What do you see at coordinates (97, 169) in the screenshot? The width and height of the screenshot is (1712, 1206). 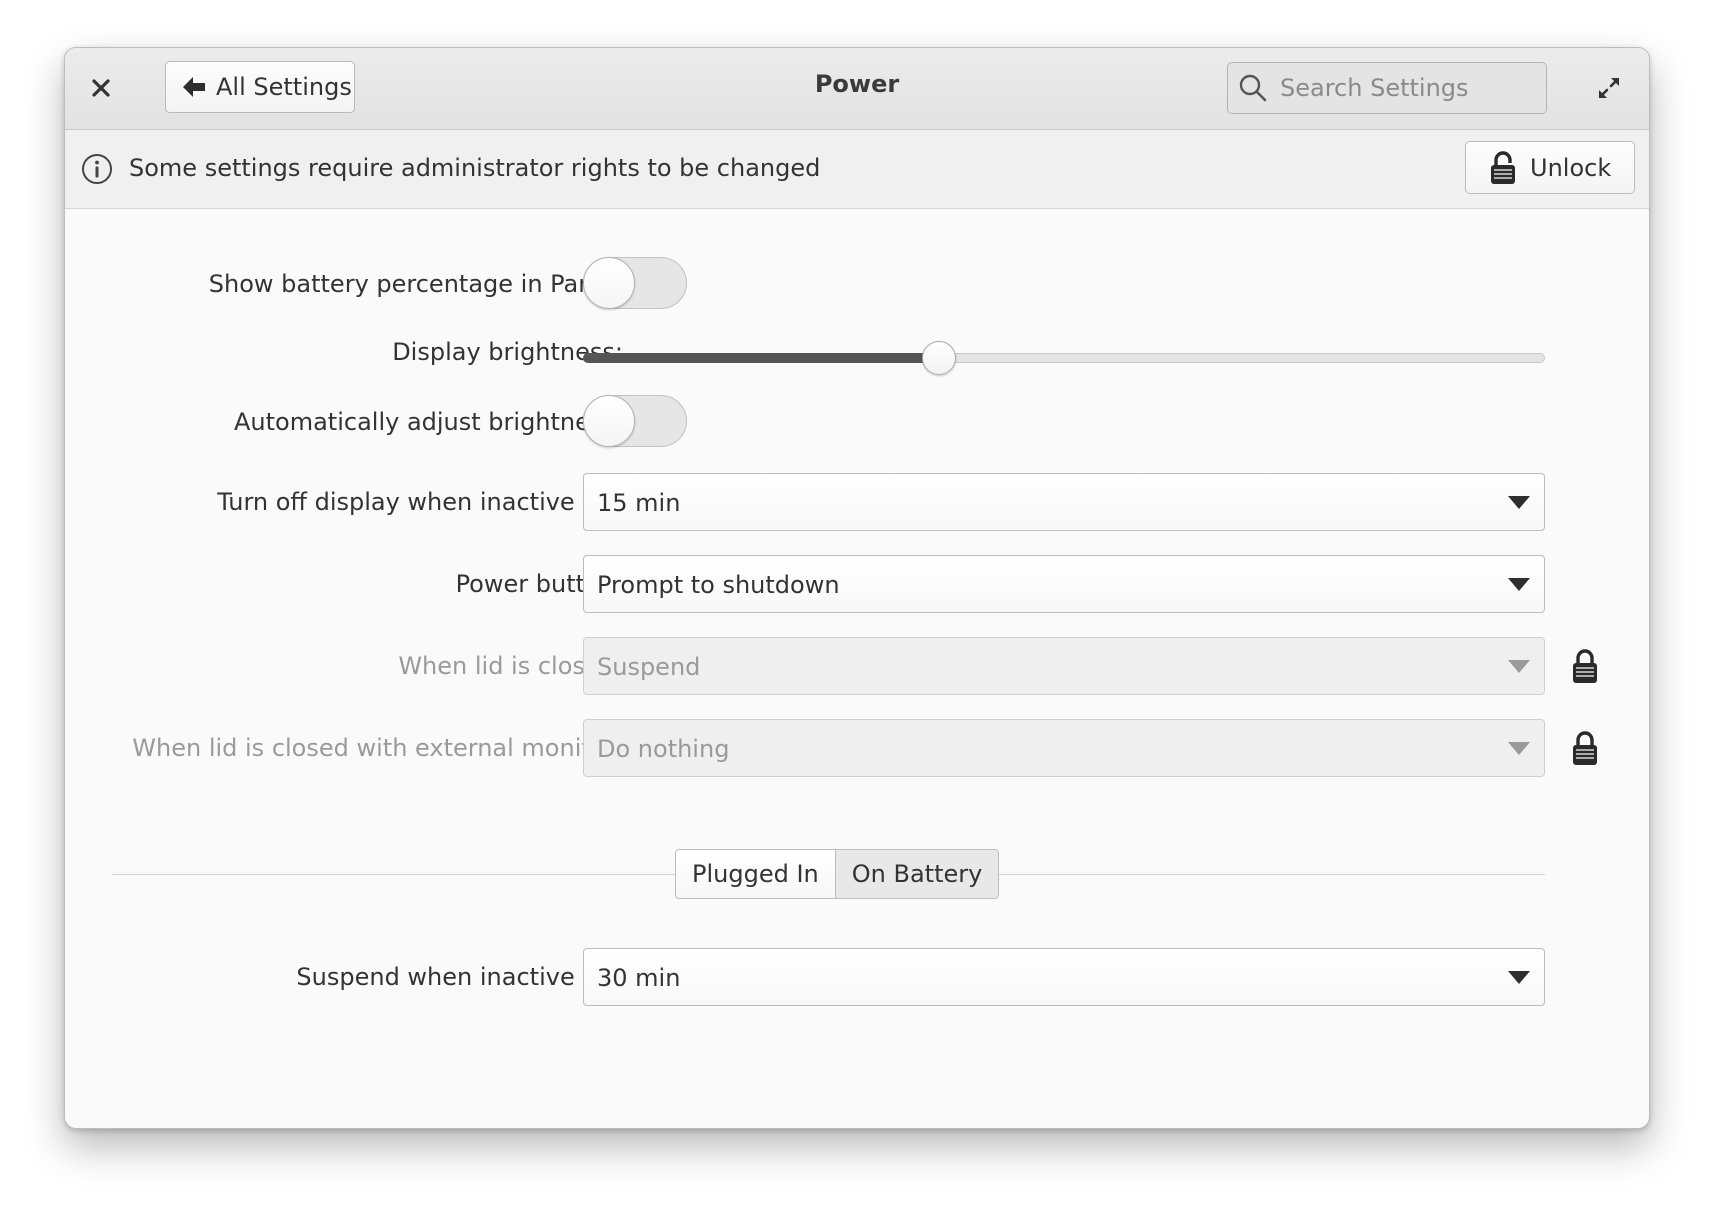 I see `info-icon` at bounding box center [97, 169].